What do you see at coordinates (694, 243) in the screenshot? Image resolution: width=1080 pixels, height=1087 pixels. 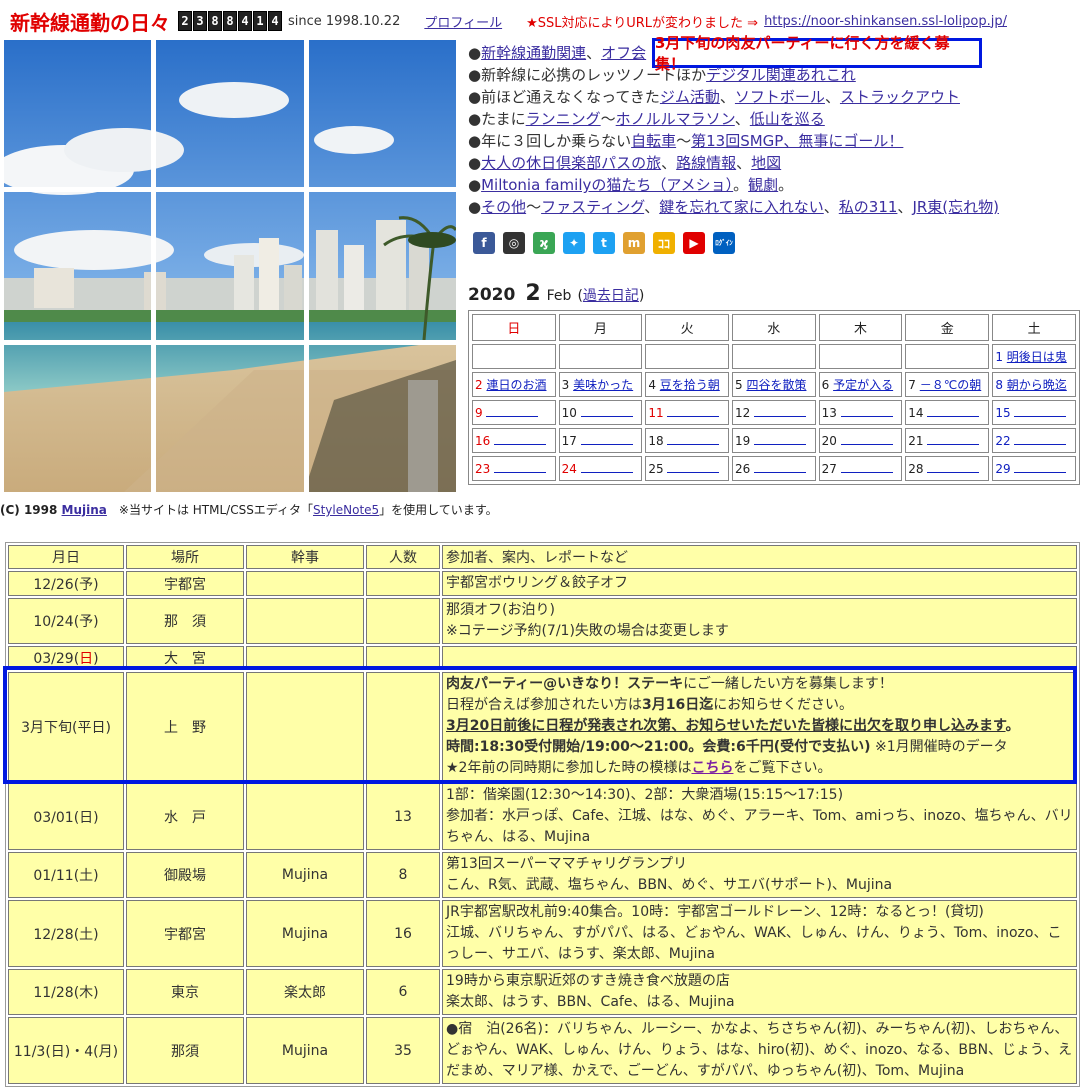 I see `youtube-icon: ▶` at bounding box center [694, 243].